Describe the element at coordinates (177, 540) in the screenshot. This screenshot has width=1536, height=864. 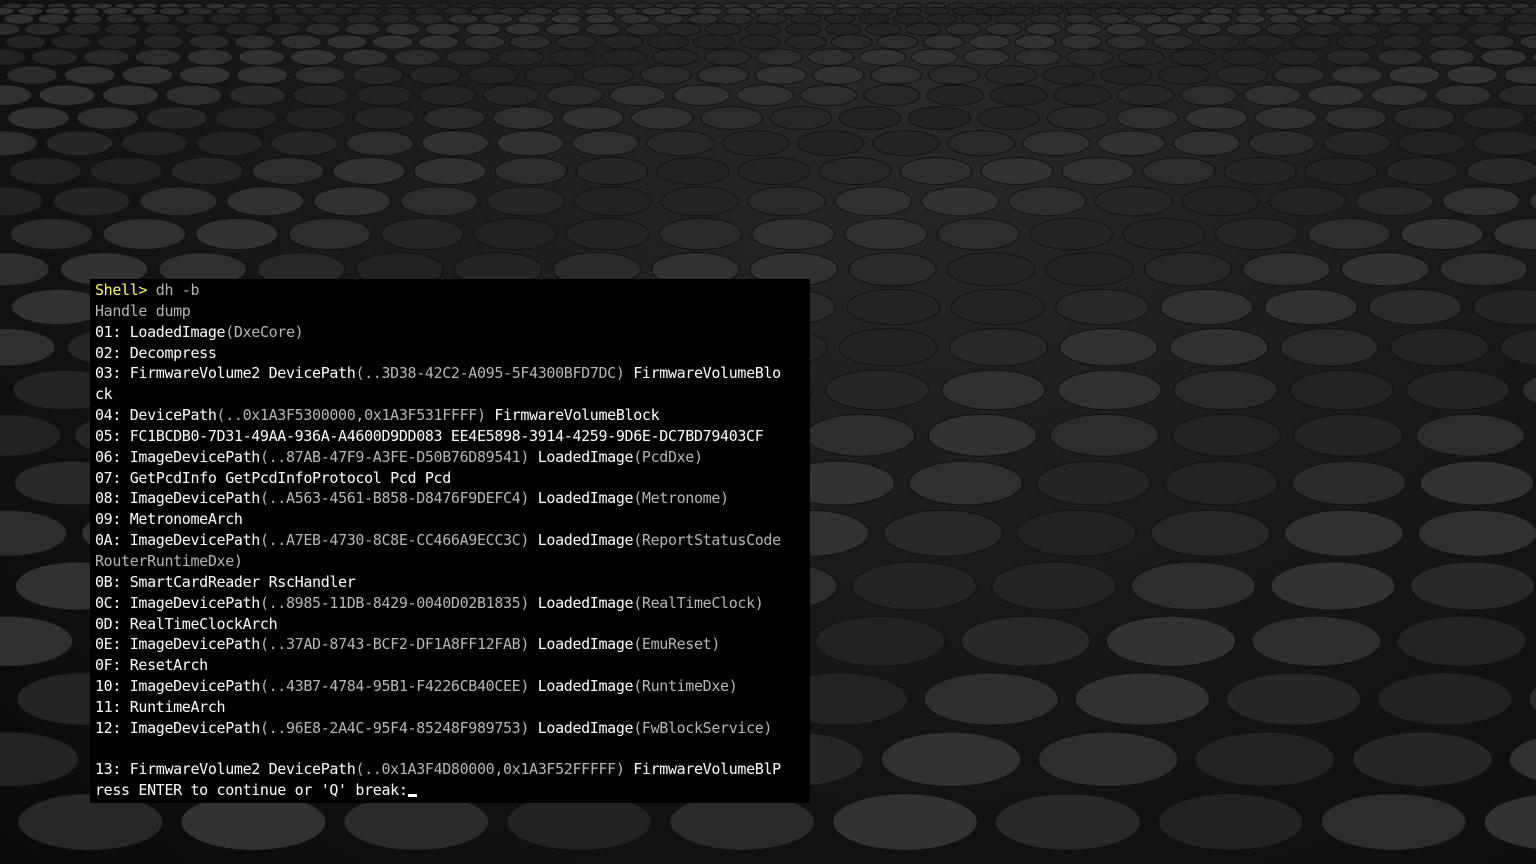
I see `output-segment: 0A: ImageDevicePath` at that location.